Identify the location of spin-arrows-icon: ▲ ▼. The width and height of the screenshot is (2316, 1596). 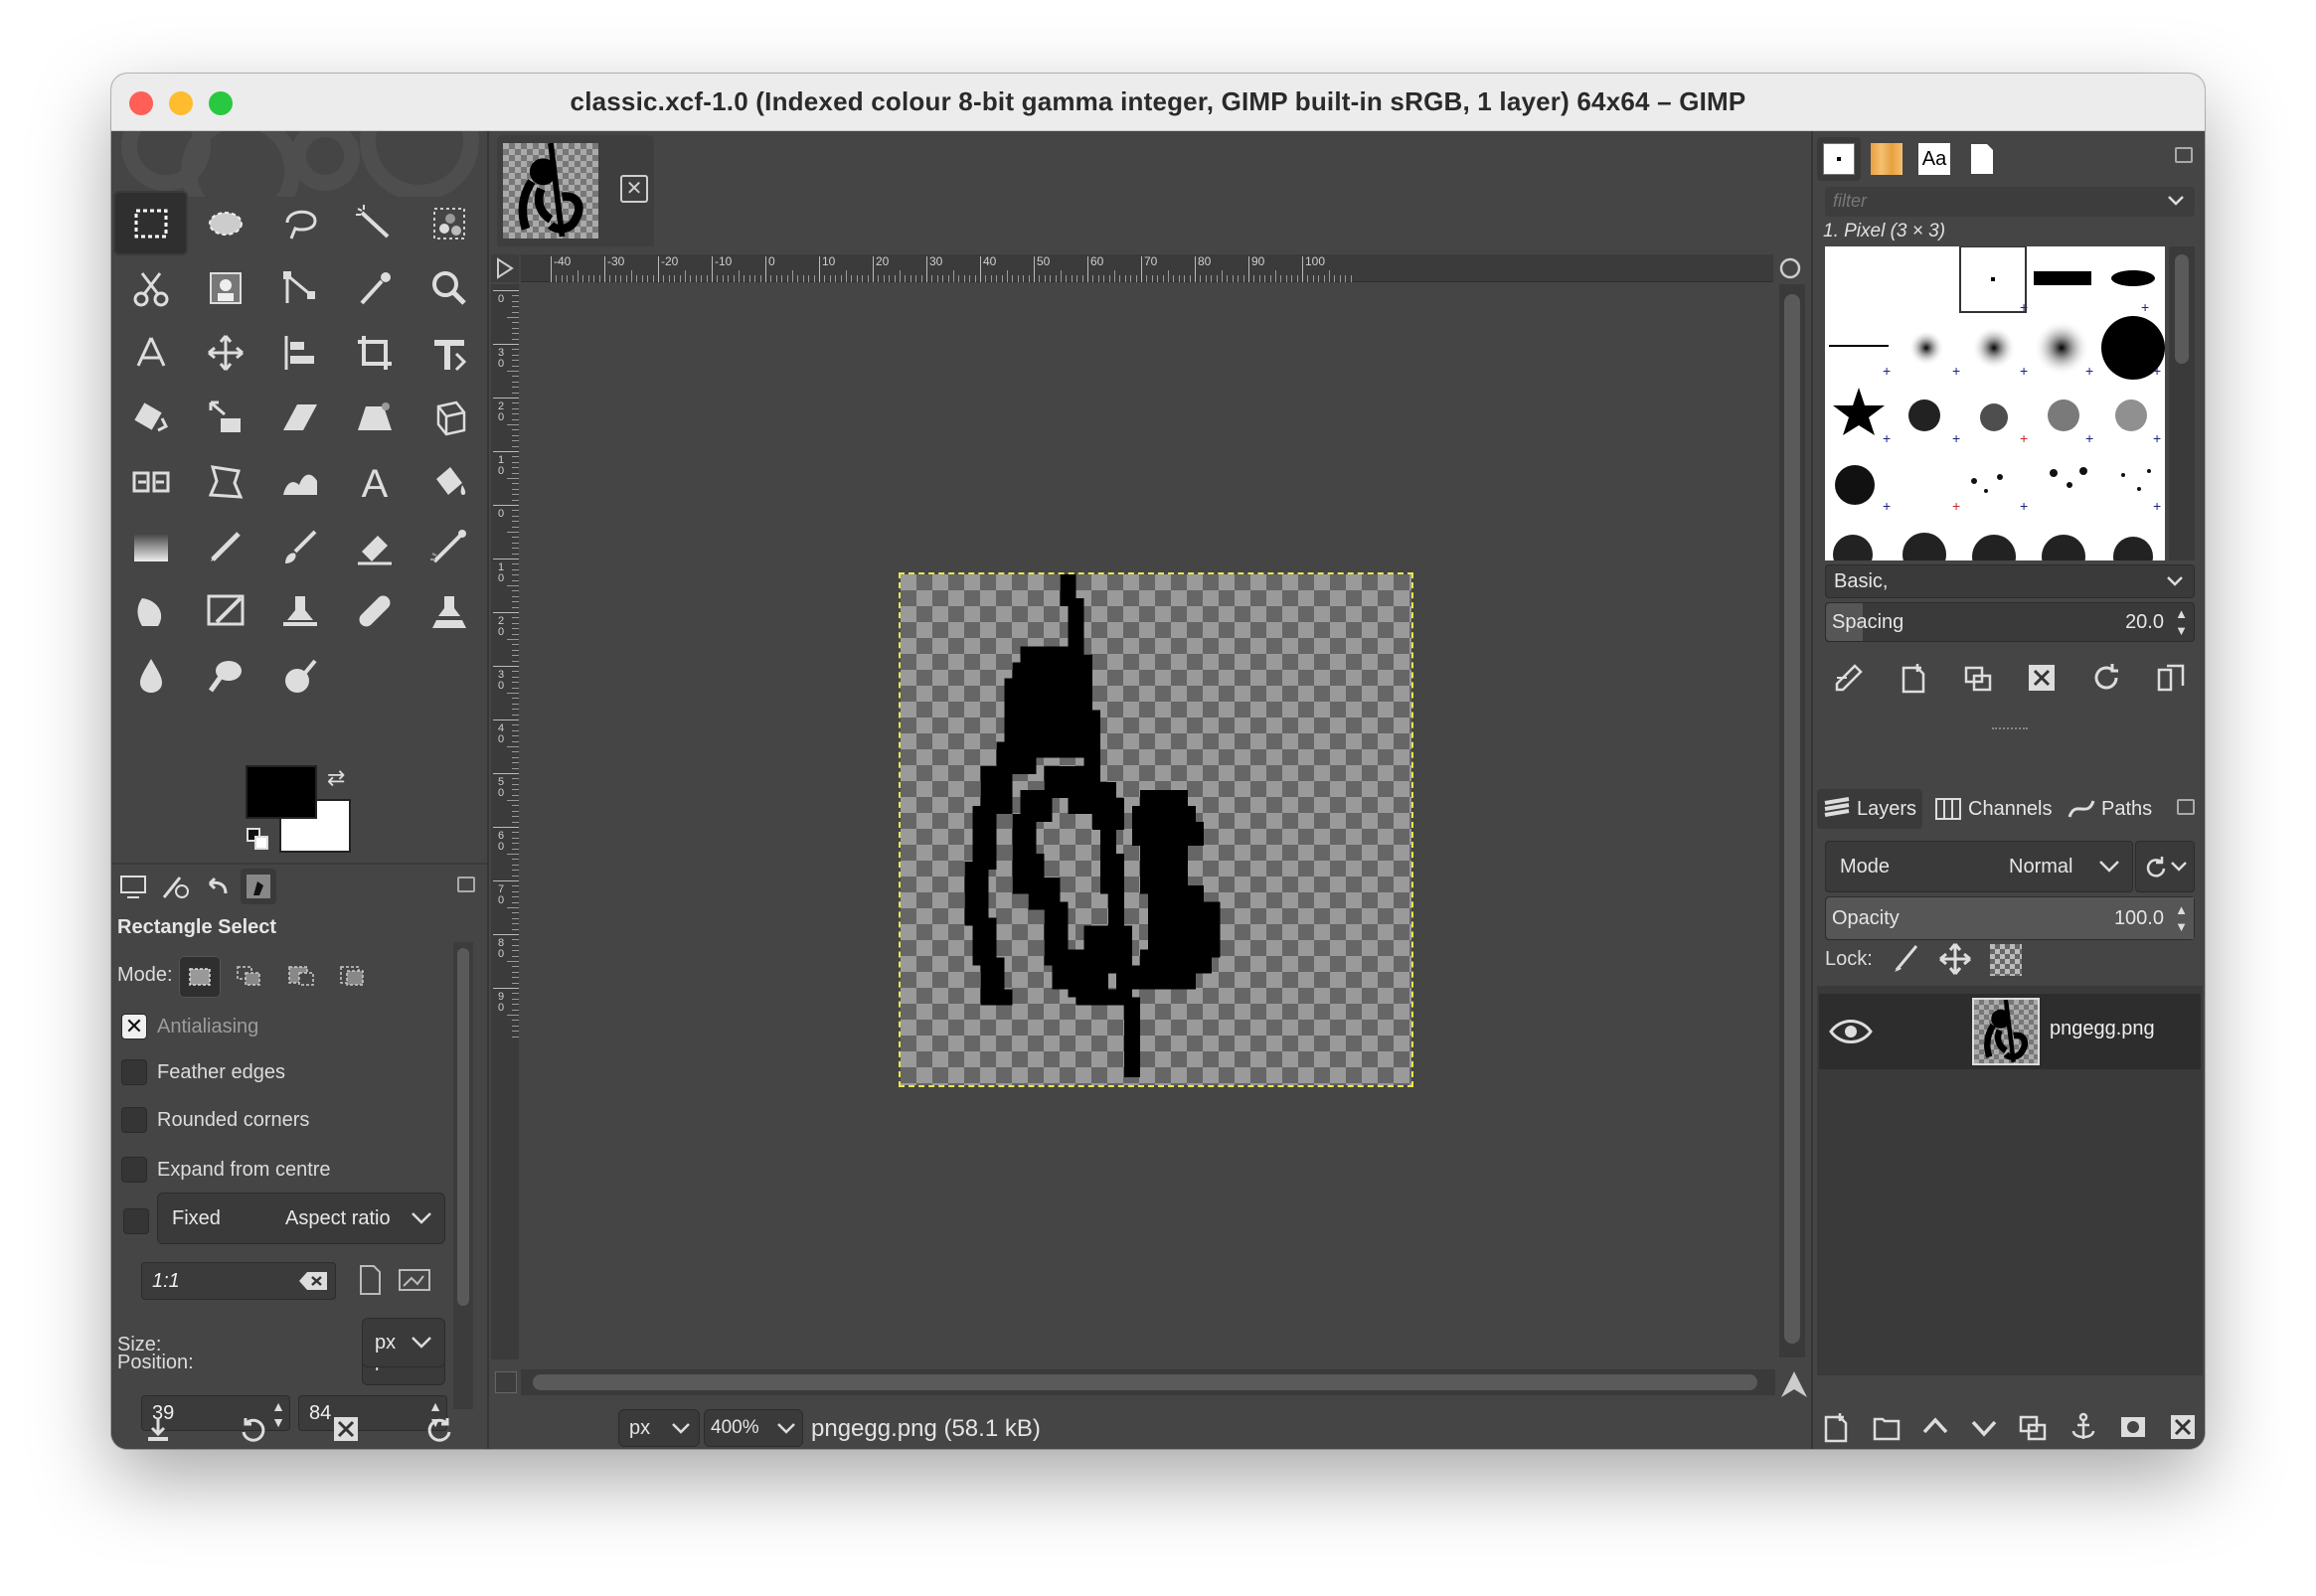
(2181, 918).